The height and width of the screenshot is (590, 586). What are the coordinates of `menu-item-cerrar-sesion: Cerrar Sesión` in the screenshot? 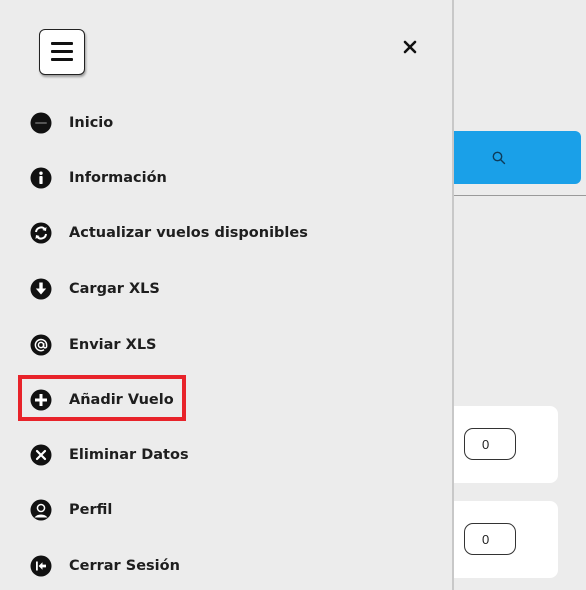 It's located at (105, 566).